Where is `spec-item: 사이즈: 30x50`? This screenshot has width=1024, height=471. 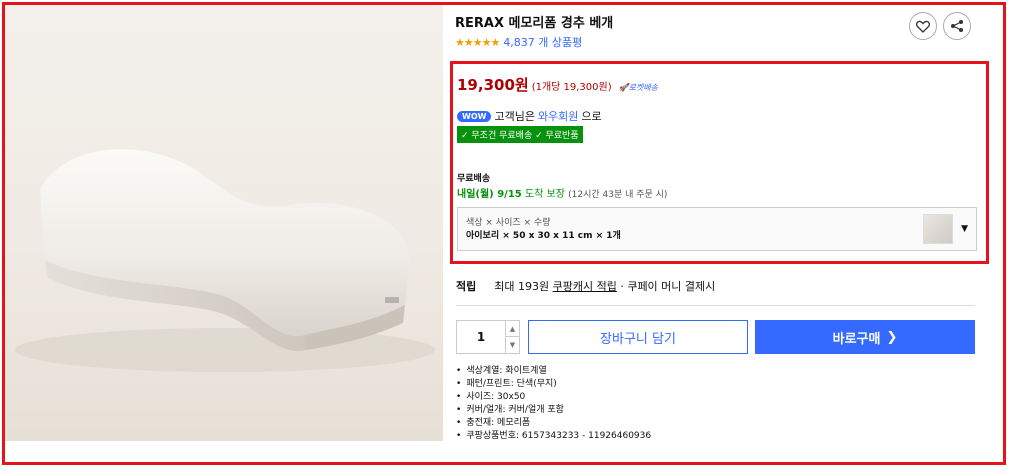
spec-item: 사이즈: 30x50 is located at coordinates (553, 397).